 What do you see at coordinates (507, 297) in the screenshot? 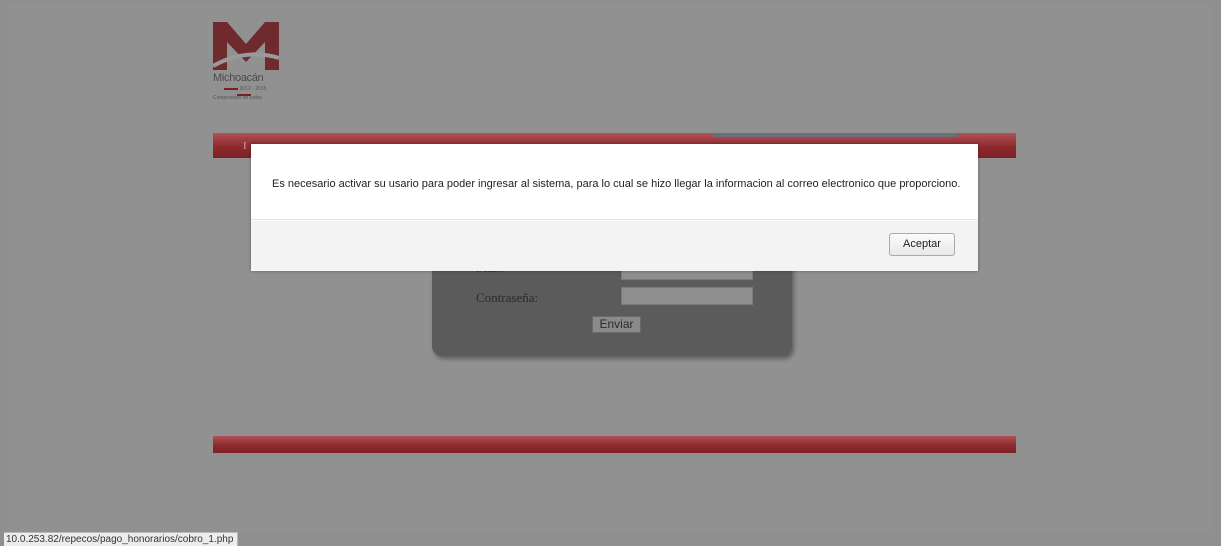
I see `password-label: Contraseña:` at bounding box center [507, 297].